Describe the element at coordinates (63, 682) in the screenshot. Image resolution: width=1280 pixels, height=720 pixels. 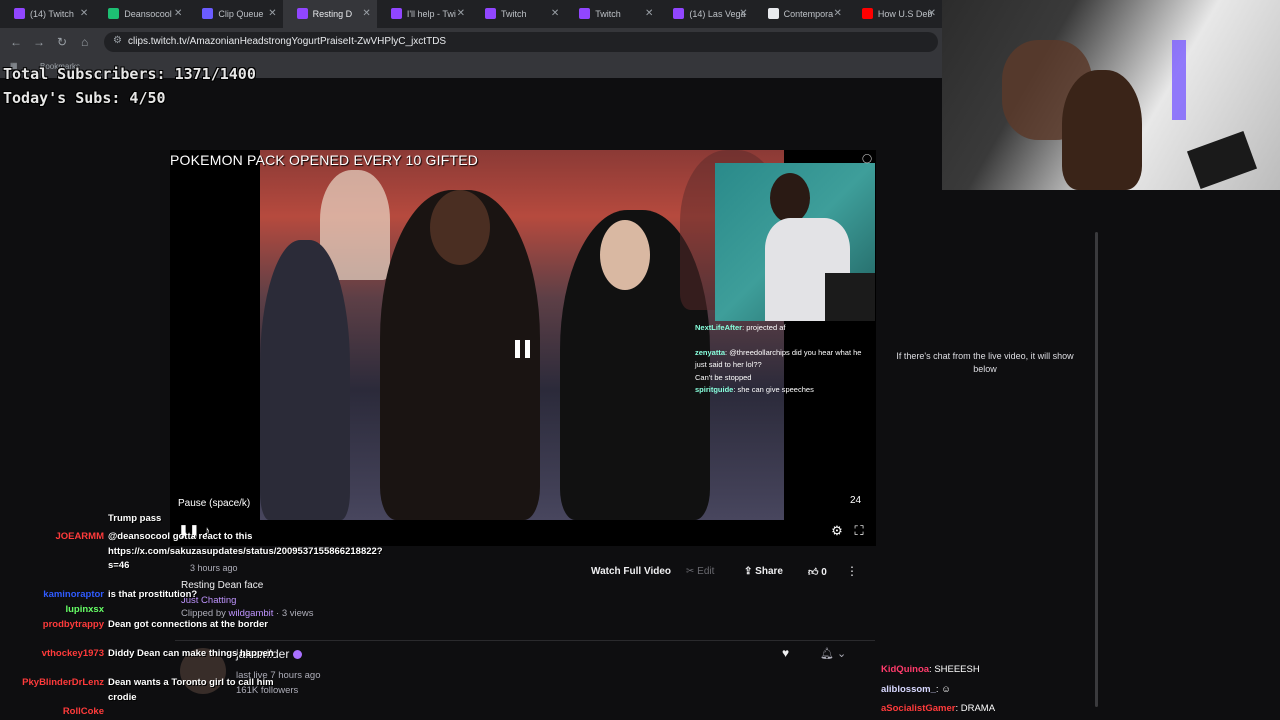
I see `overlay-chat-username: PkyBlinderDrLenz` at that location.